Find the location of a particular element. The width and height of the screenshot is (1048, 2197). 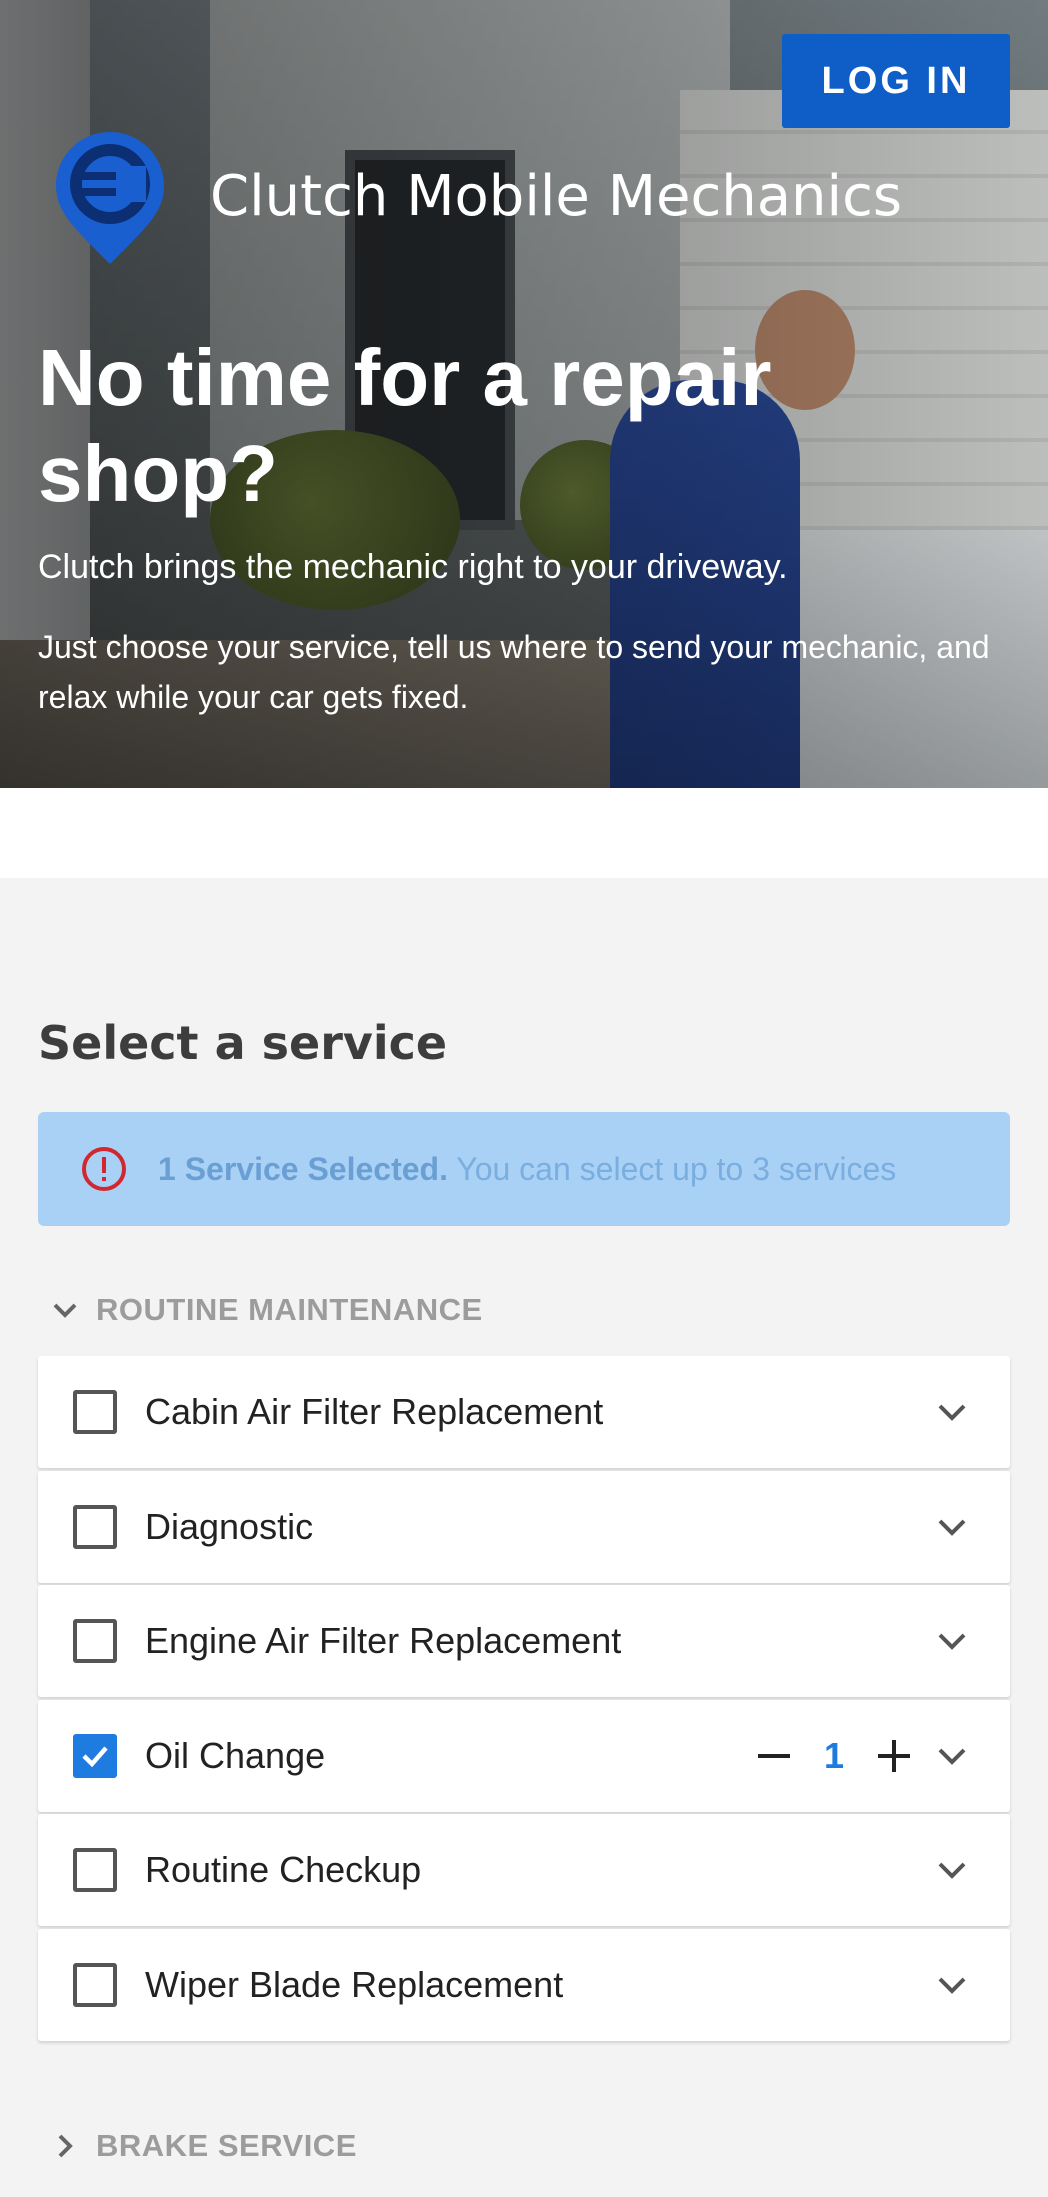

quantity-value: 1 is located at coordinates (834, 1755).